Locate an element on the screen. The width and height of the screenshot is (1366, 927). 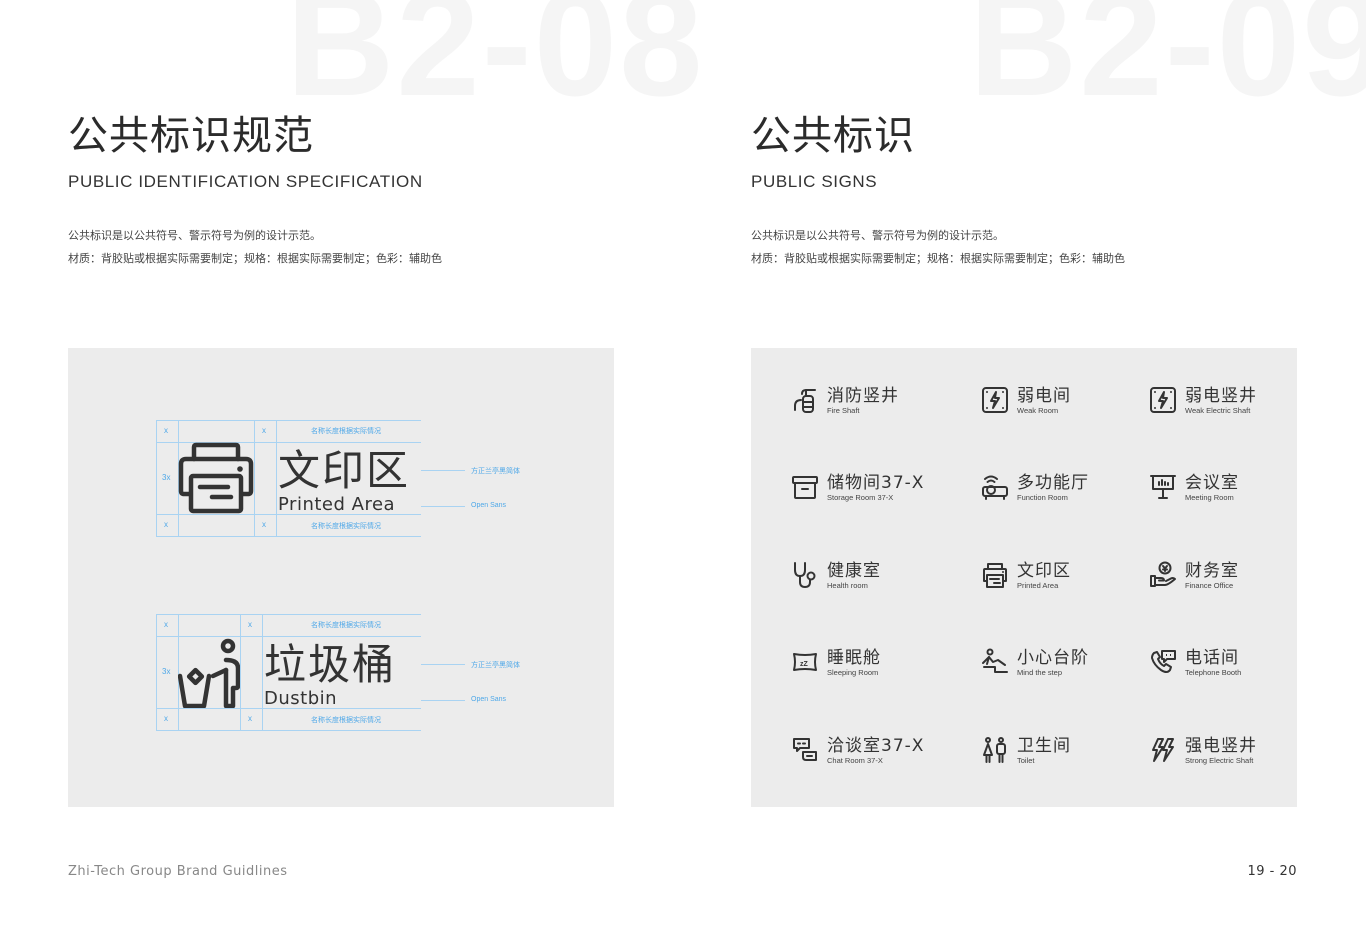
sign-name-cn: 财务室 is located at coordinates (1212, 570).